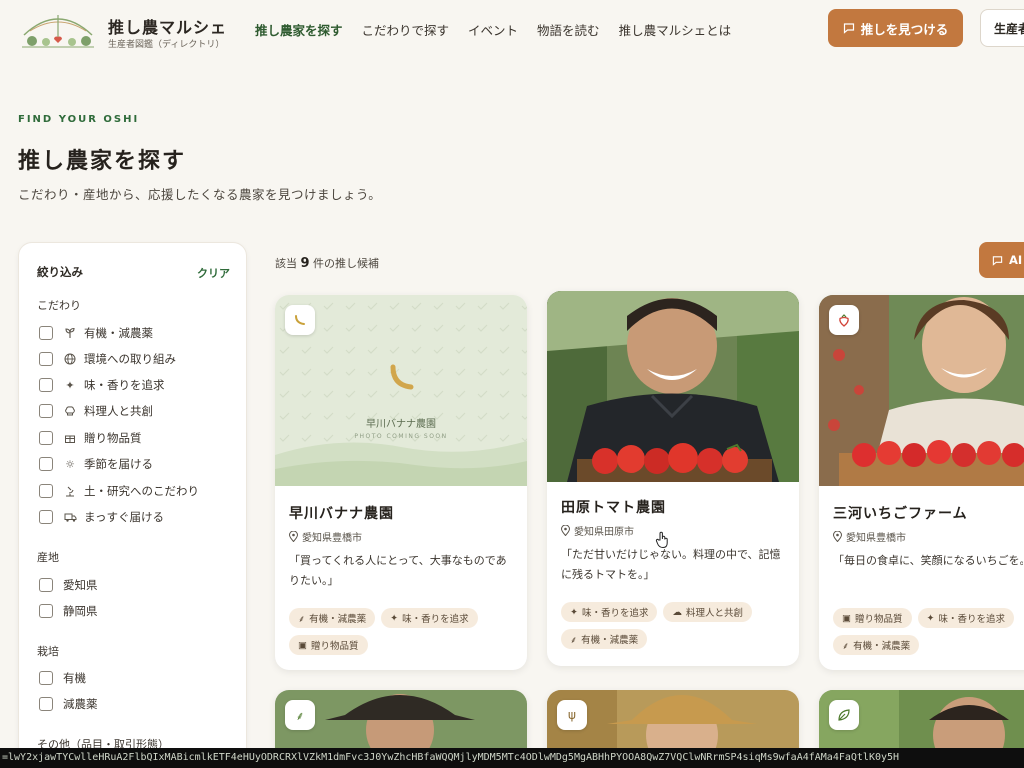 The width and height of the screenshot is (1024, 768). I want to click on filter-soil-research: 土・研究へのこだわり, so click(119, 491).